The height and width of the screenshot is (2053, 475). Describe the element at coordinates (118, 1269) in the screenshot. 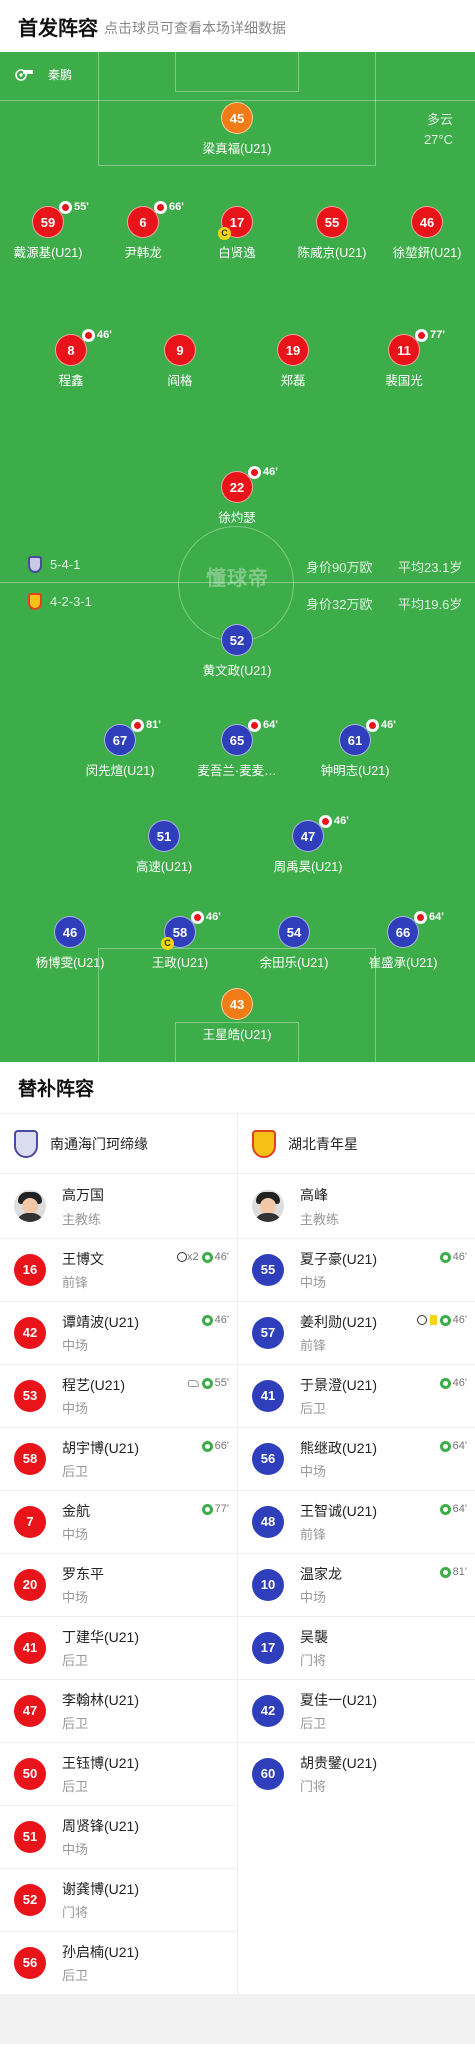

I see `sub-player-row: 16 王博文 前锋 x2 46'` at that location.